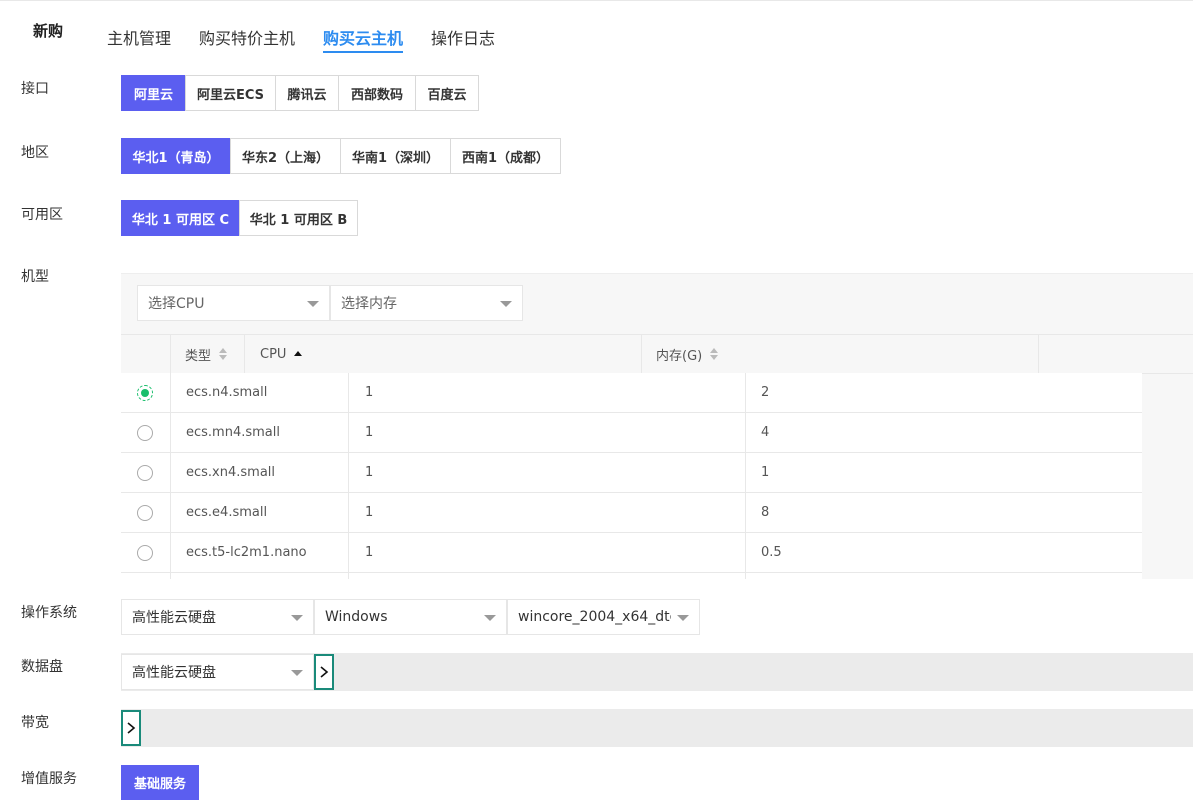 The image size is (1193, 800). What do you see at coordinates (42, 667) in the screenshot?
I see `datadisk-label: 数据盘` at bounding box center [42, 667].